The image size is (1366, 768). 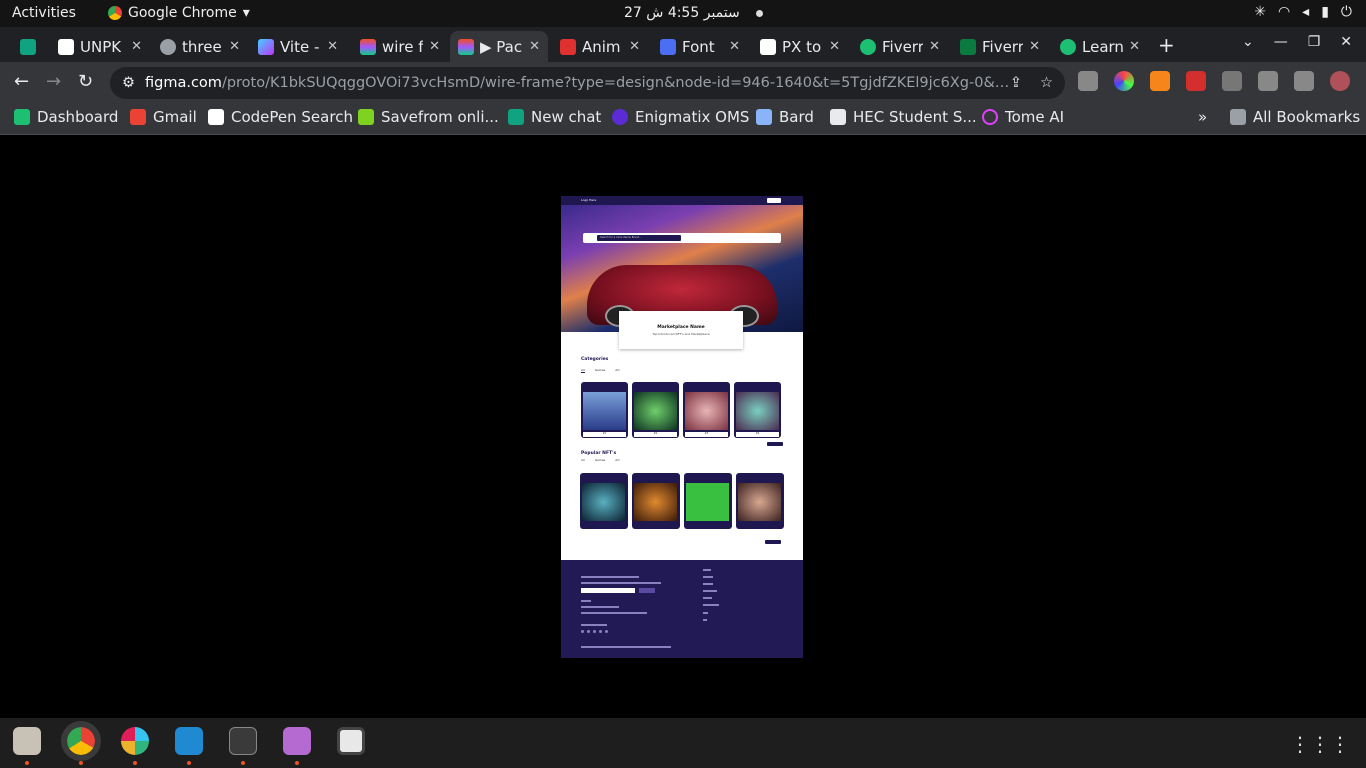 I want to click on clock: 27 ستمبر 4:55 ش, so click(x=682, y=13).